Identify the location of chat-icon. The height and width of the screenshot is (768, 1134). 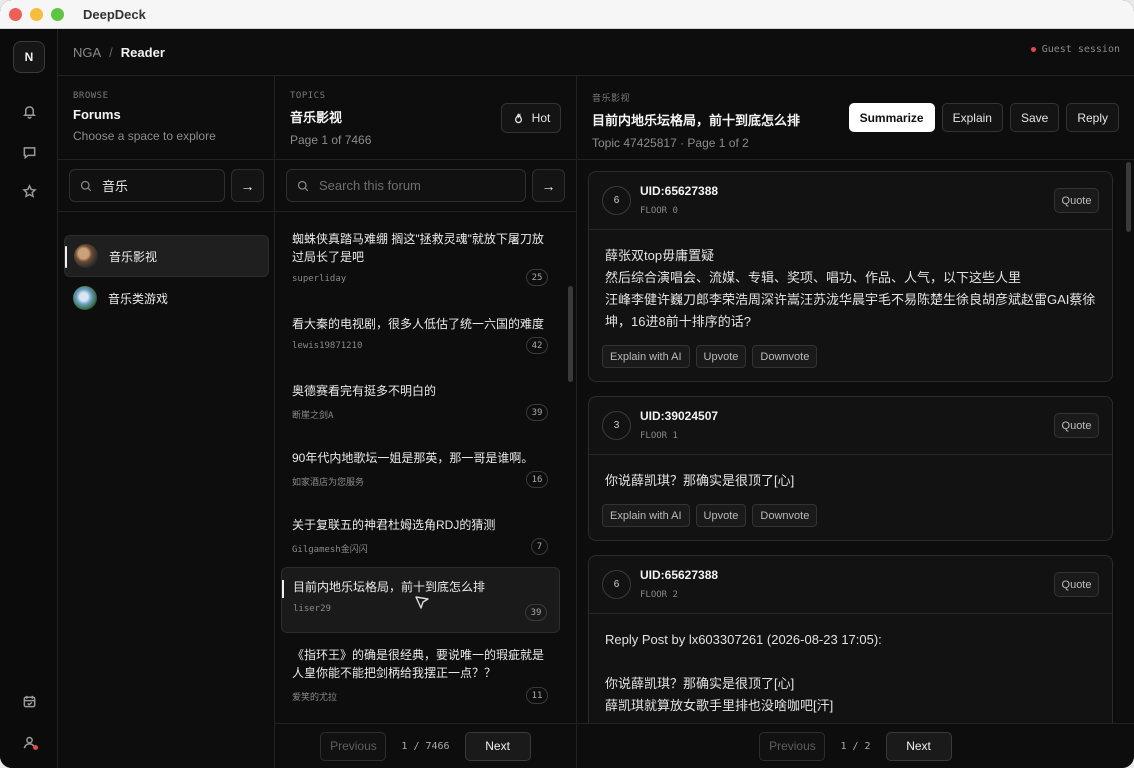
(29, 152).